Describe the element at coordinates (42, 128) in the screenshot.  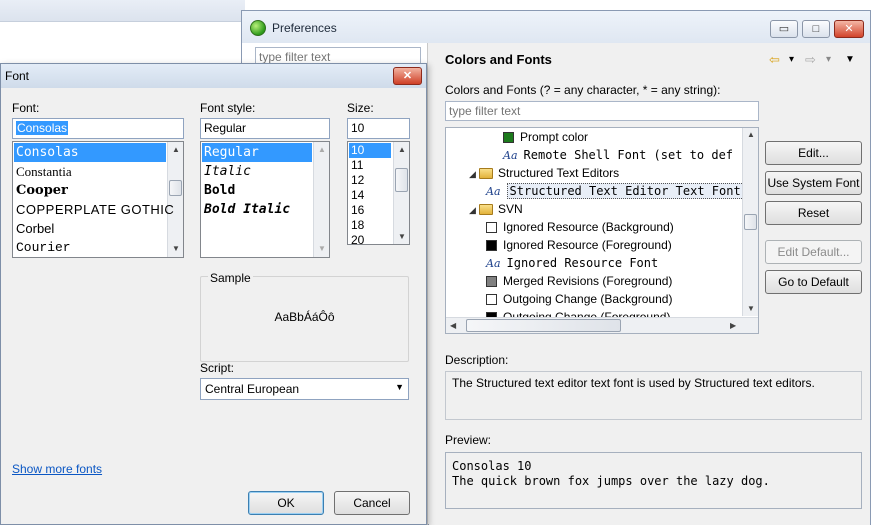
I see `font-name-value: Consolas` at that location.